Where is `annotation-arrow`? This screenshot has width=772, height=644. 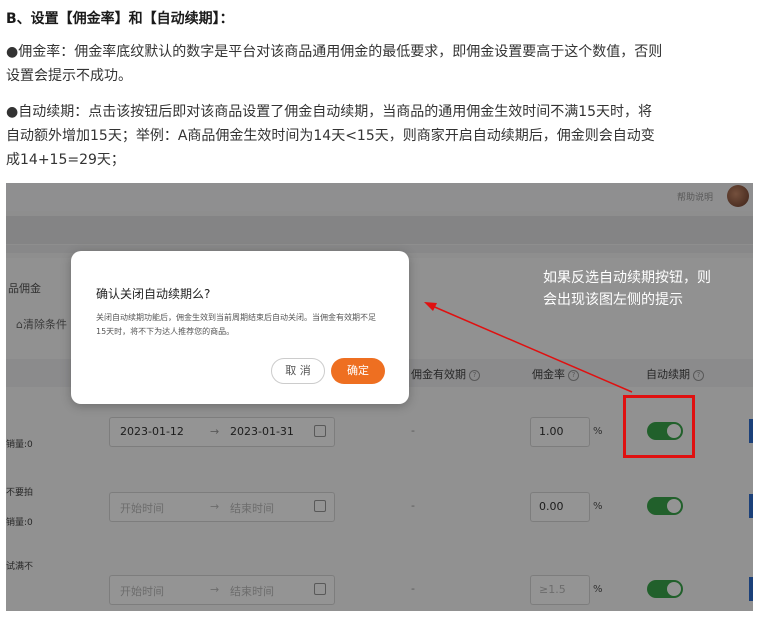
annotation-arrow is located at coordinates (528, 347).